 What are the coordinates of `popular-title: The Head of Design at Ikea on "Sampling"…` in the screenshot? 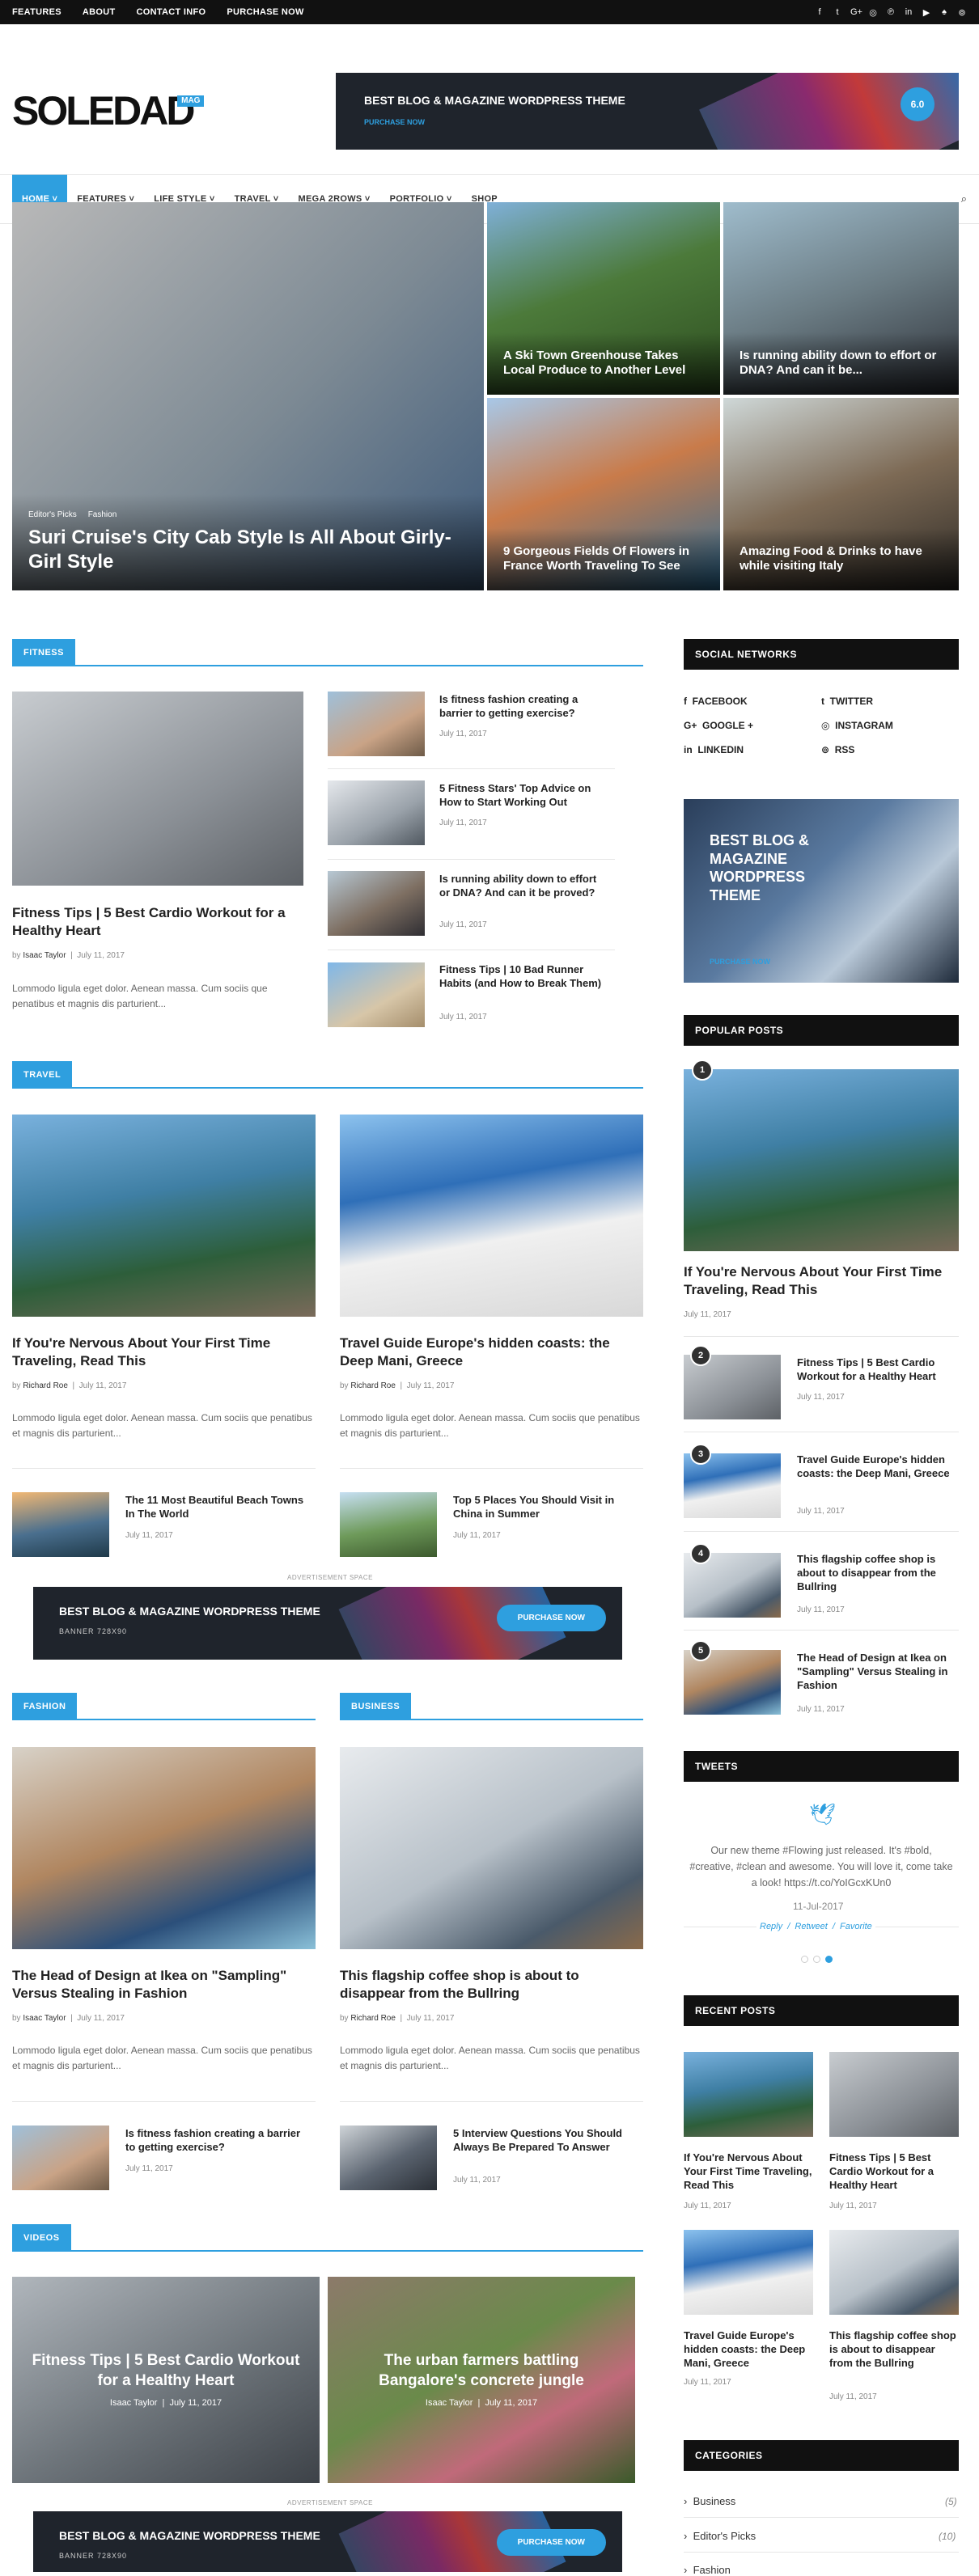 It's located at (878, 1673).